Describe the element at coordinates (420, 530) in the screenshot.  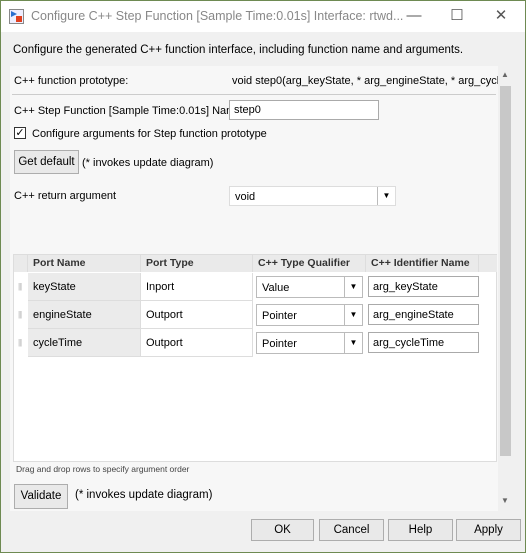
I see `help-button: Help` at that location.